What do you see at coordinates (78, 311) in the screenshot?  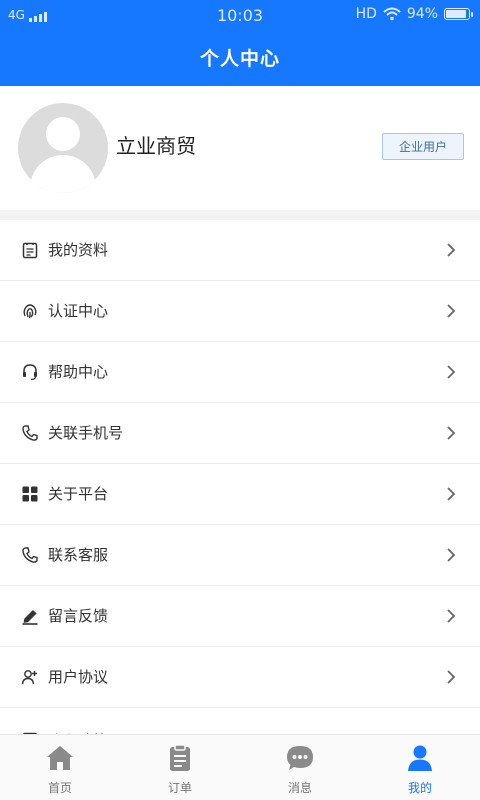 I see `menu-label: 认证中心` at bounding box center [78, 311].